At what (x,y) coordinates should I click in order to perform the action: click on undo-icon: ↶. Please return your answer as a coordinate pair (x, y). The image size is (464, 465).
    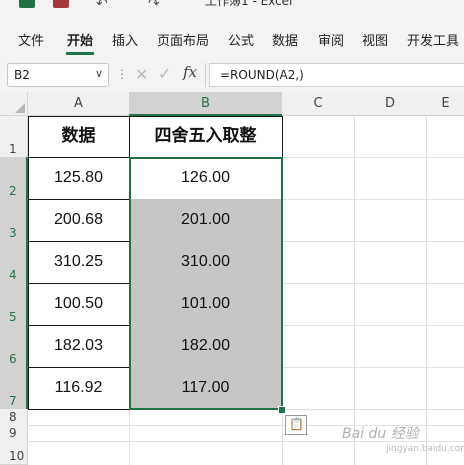
    Looking at the image, I should click on (102, 6).